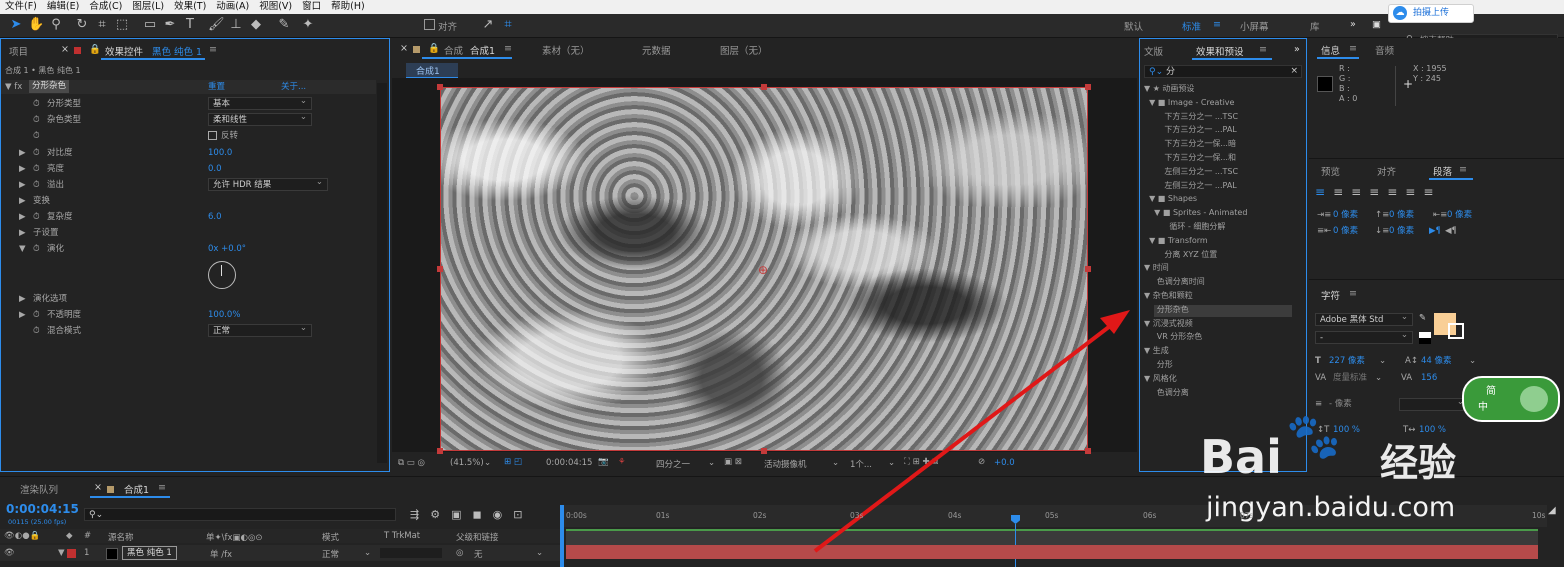  I want to click on col-trkmat: T TrkMat, so click(402, 536).